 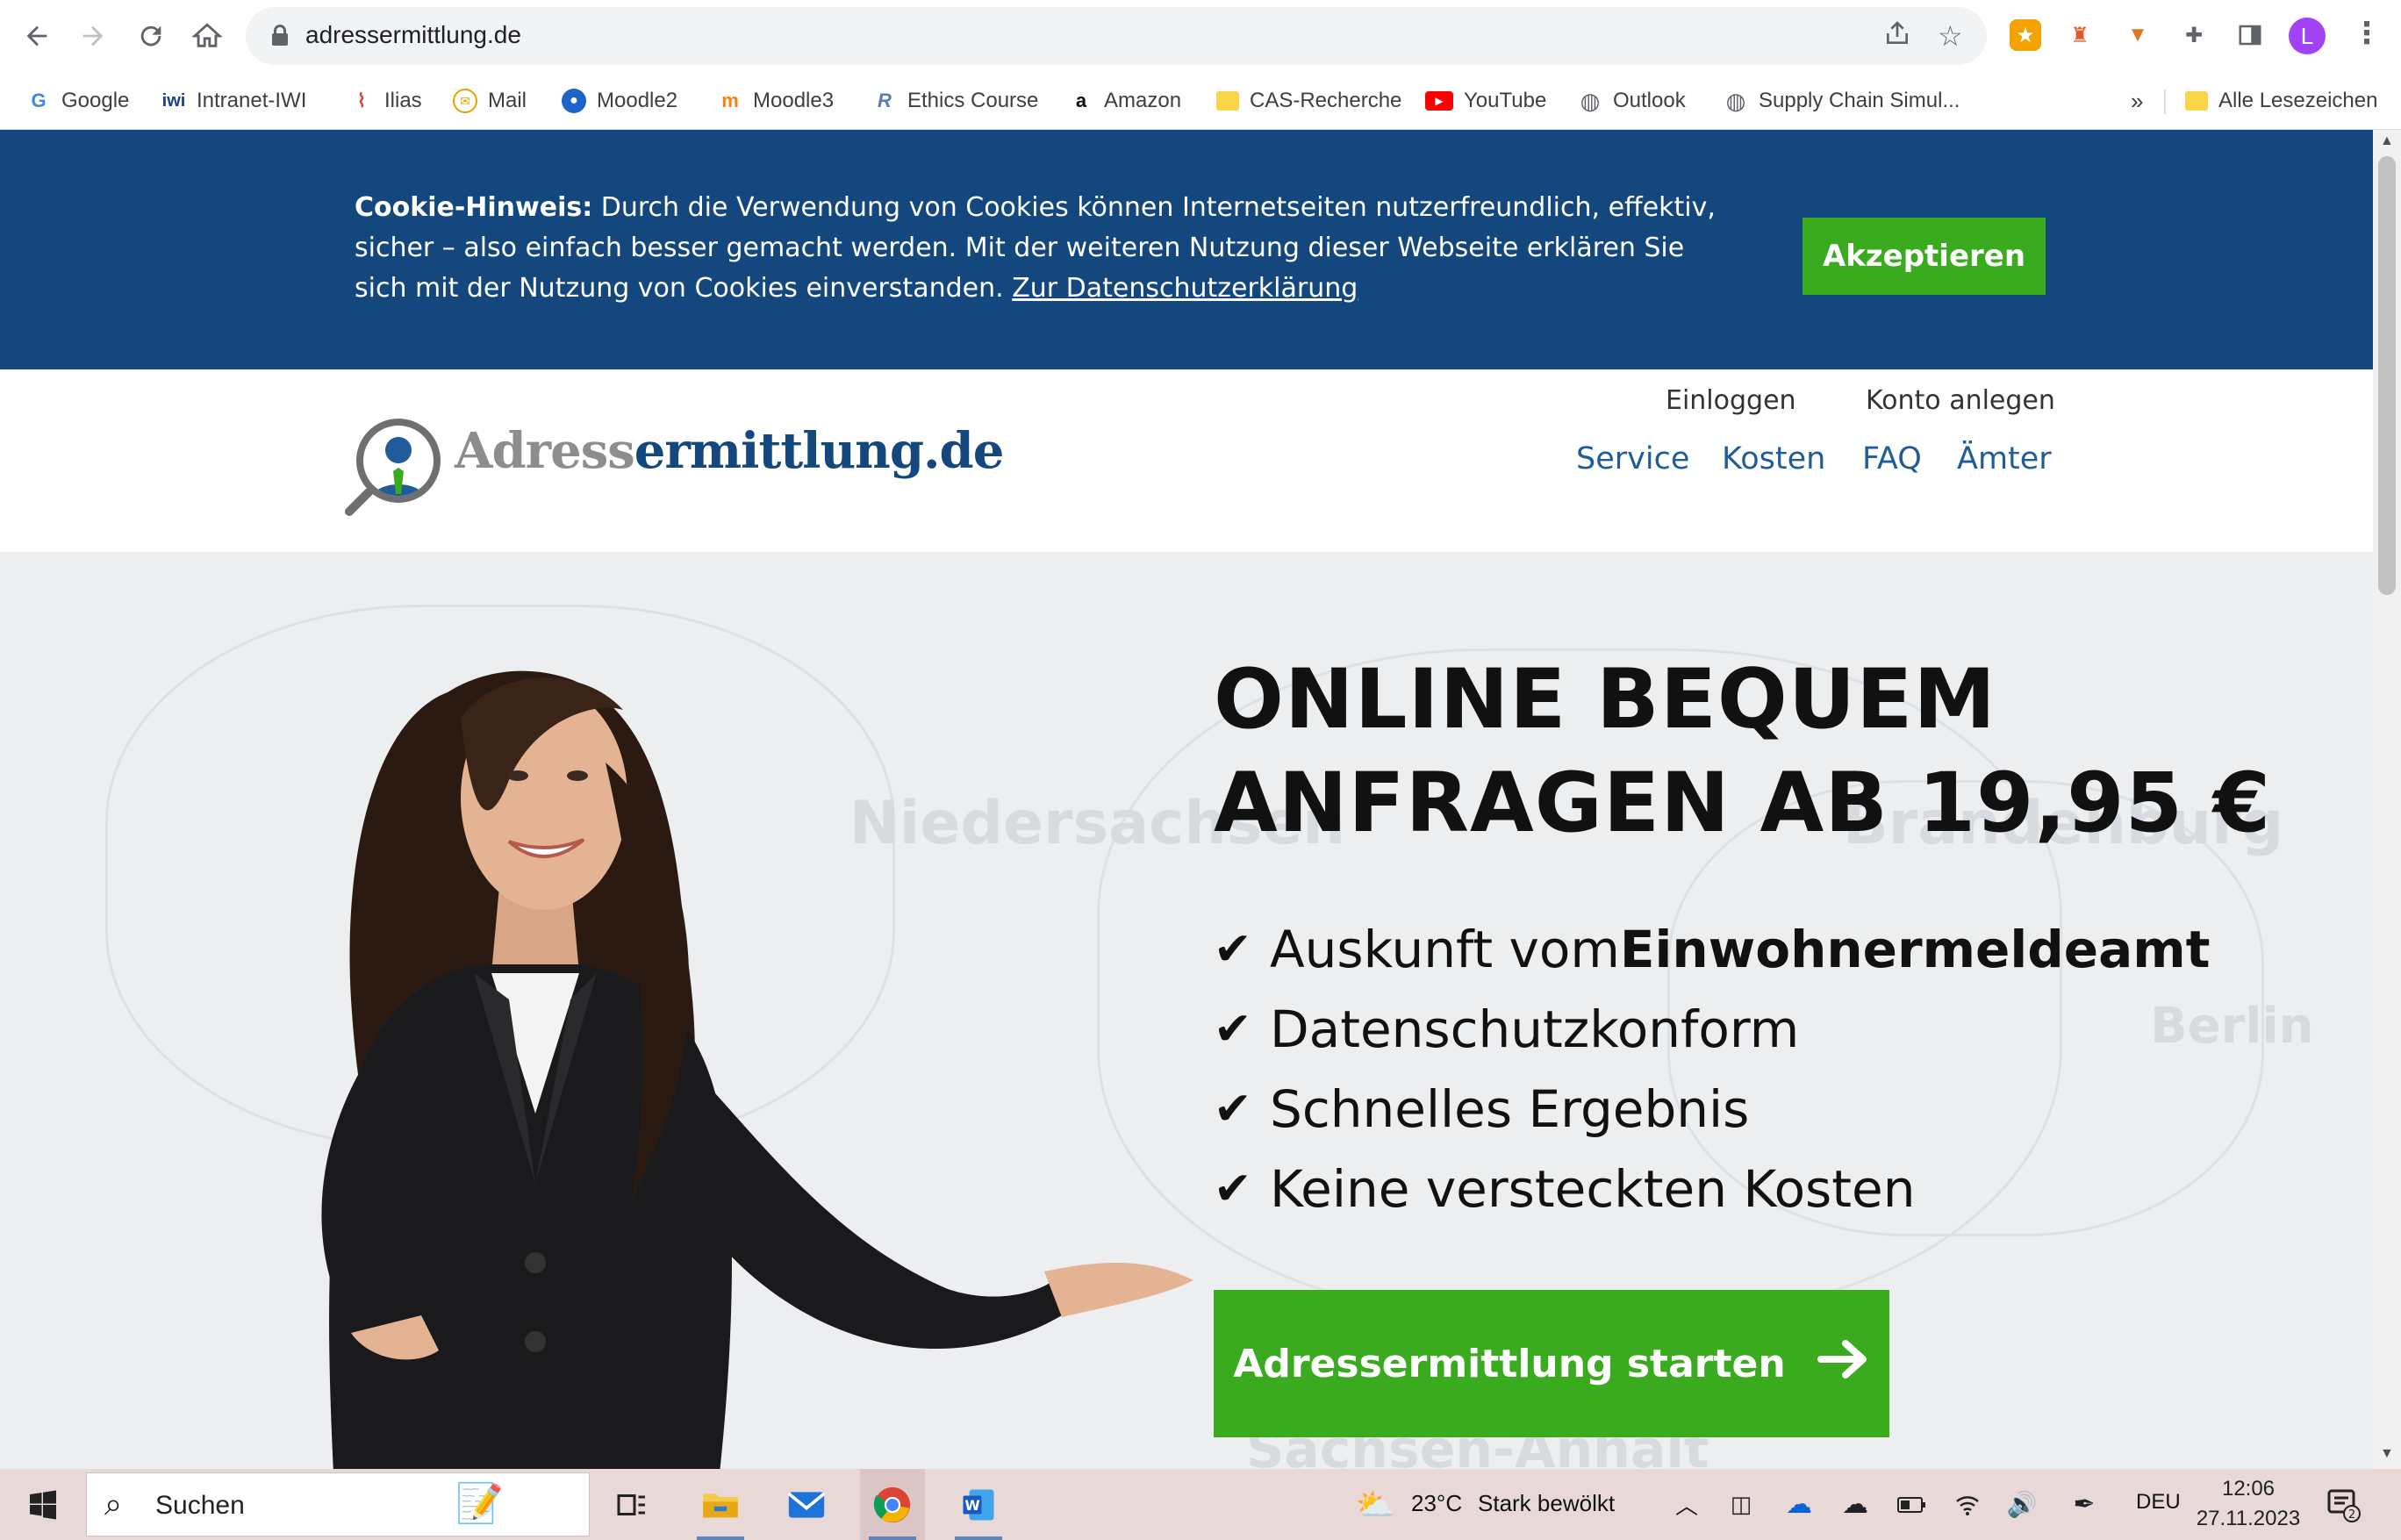 I want to click on onedrive-cloud-icon: ☁, so click(x=1799, y=1504).